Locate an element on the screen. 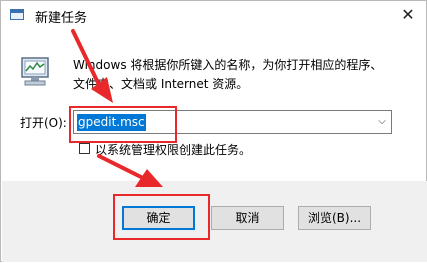 The image size is (427, 263). title-bar: 新建任务 ✕ is located at coordinates (213, 16).